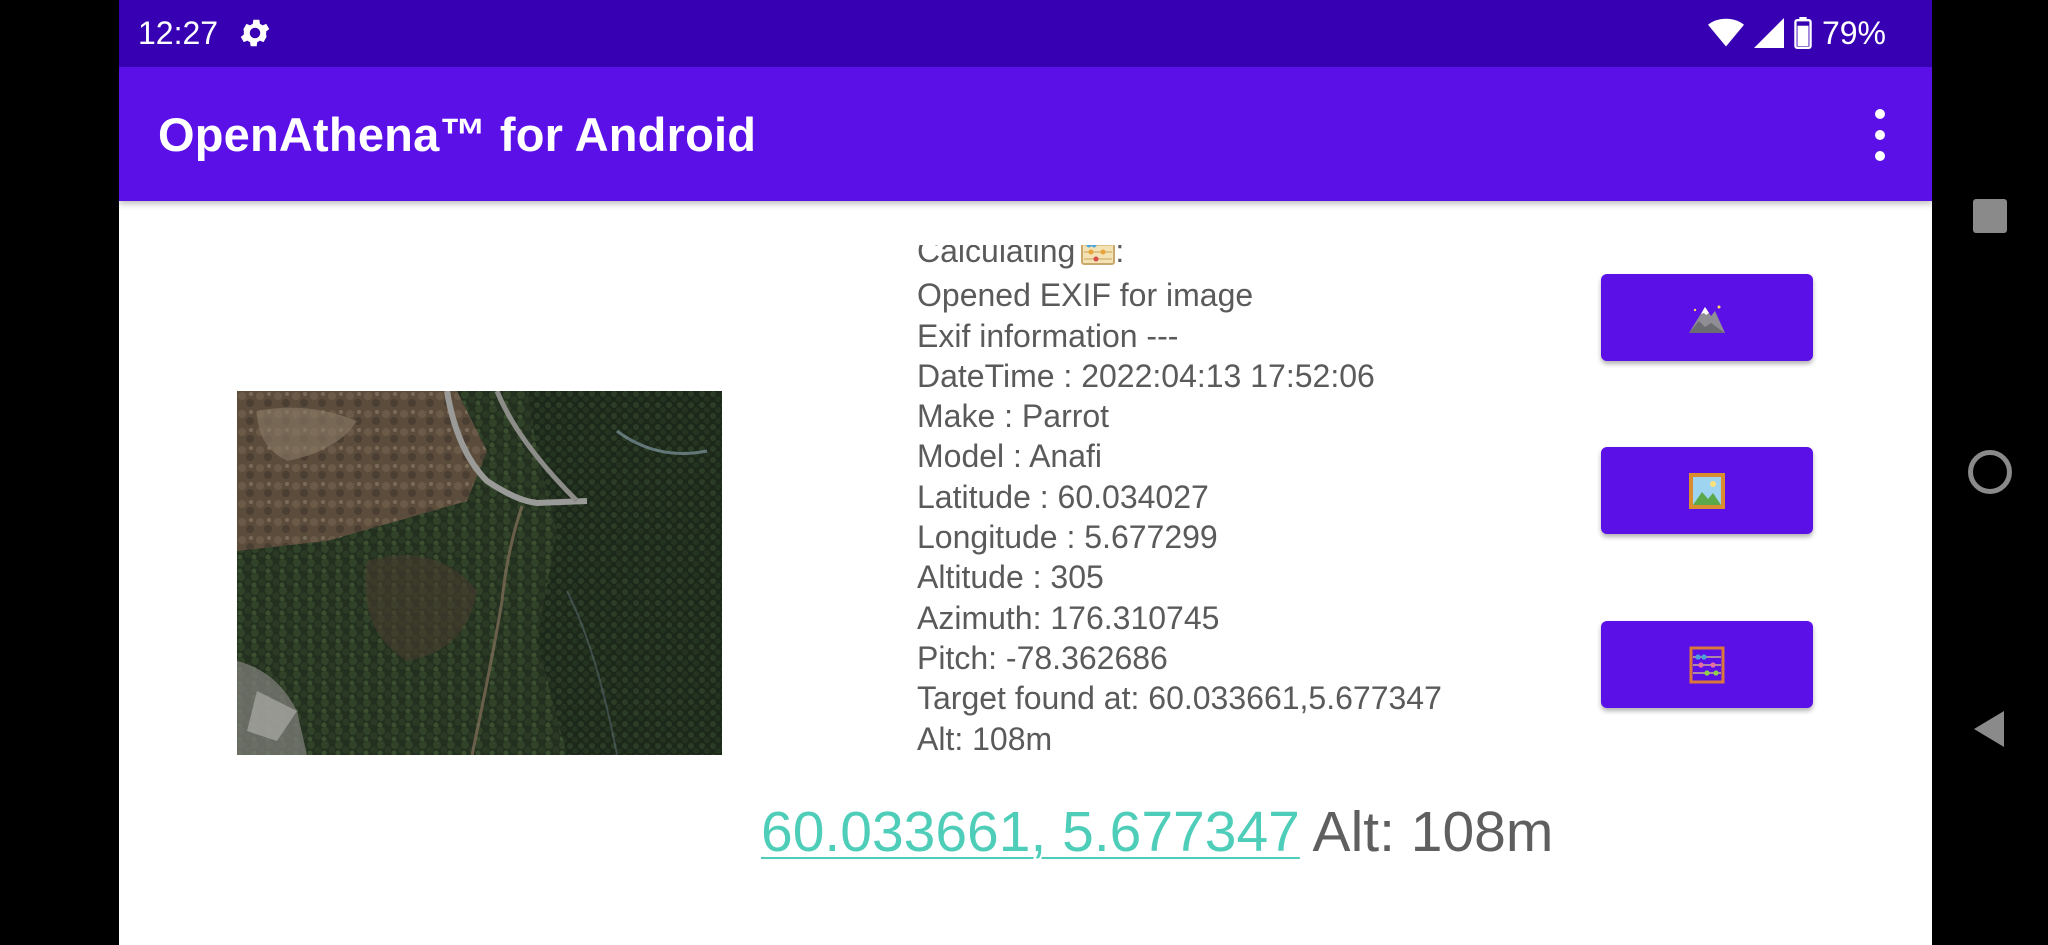 Image resolution: width=2048 pixels, height=945 pixels. I want to click on select-image-button, so click(1707, 490).